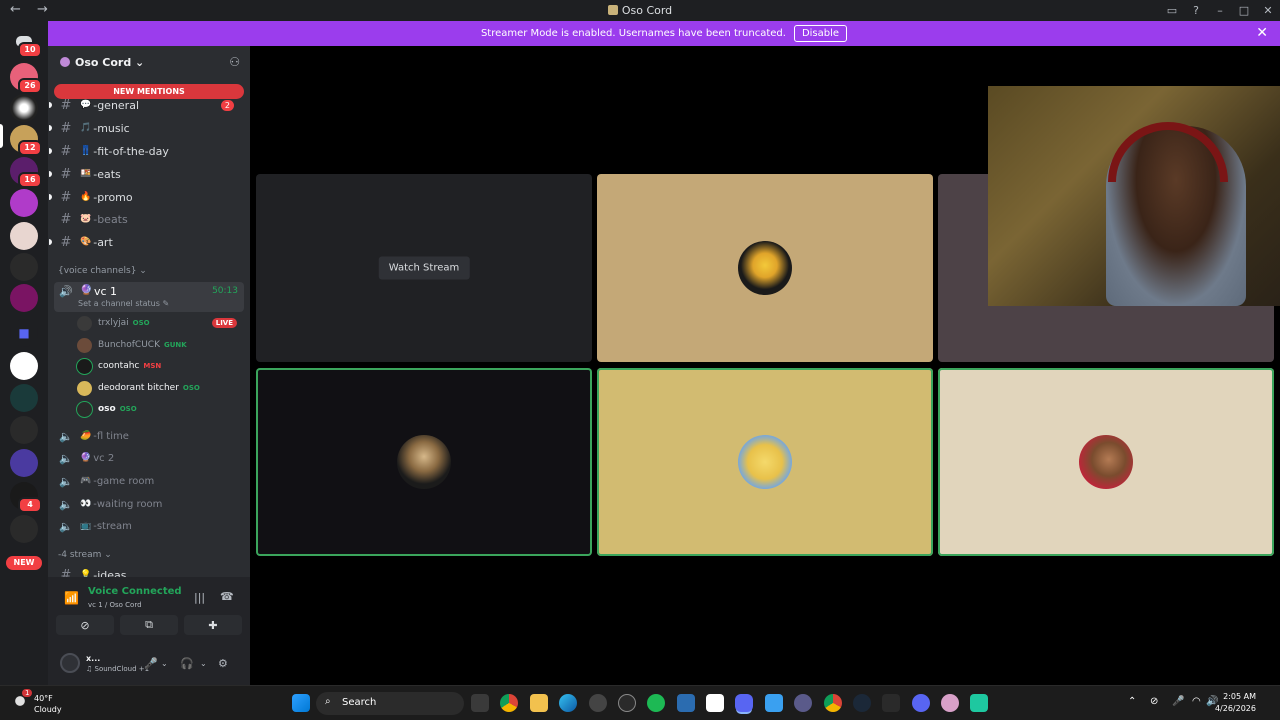  I want to click on voice-user: coontahc MSN, so click(159, 366).